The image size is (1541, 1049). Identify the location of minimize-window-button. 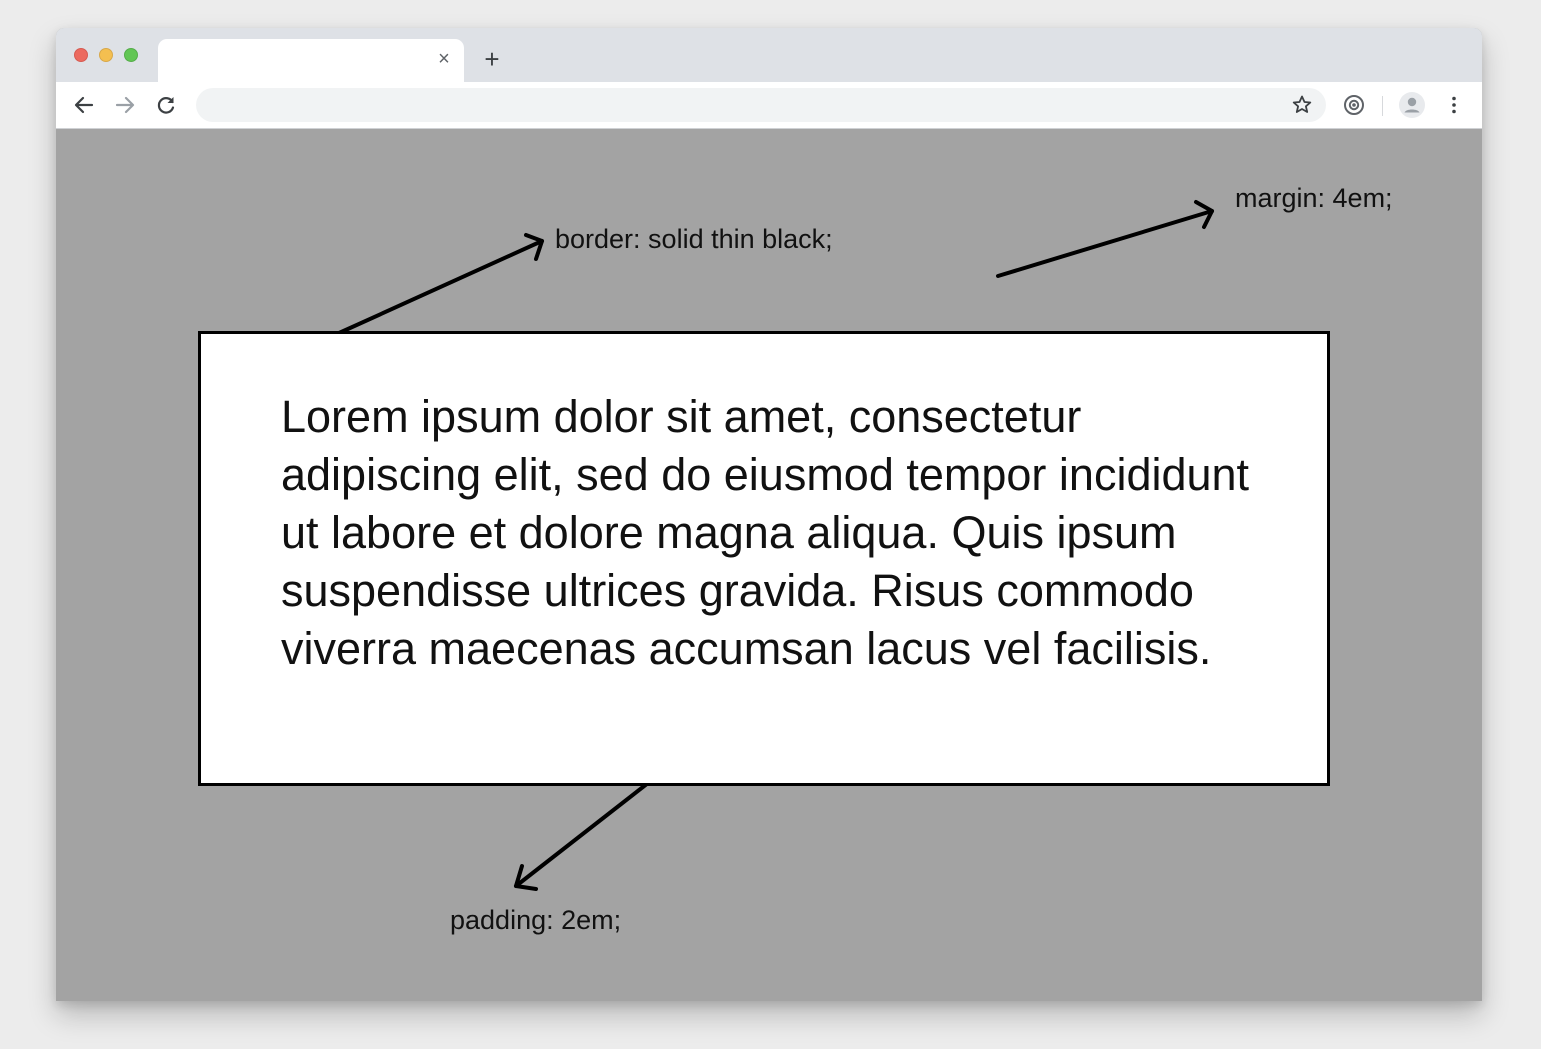
(106, 55).